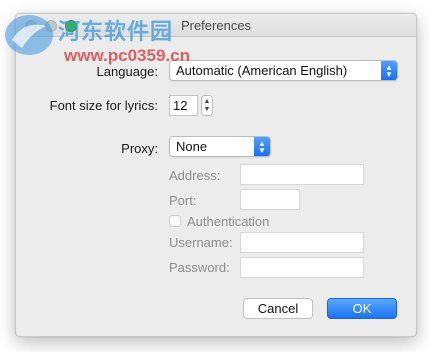  Describe the element at coordinates (302, 174) in the screenshot. I see `address-field` at that location.